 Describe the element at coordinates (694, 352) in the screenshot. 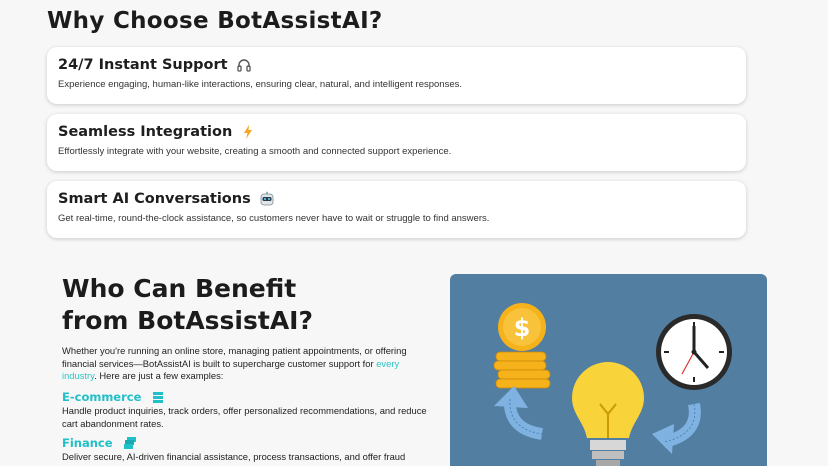

I see `clock-icon` at that location.